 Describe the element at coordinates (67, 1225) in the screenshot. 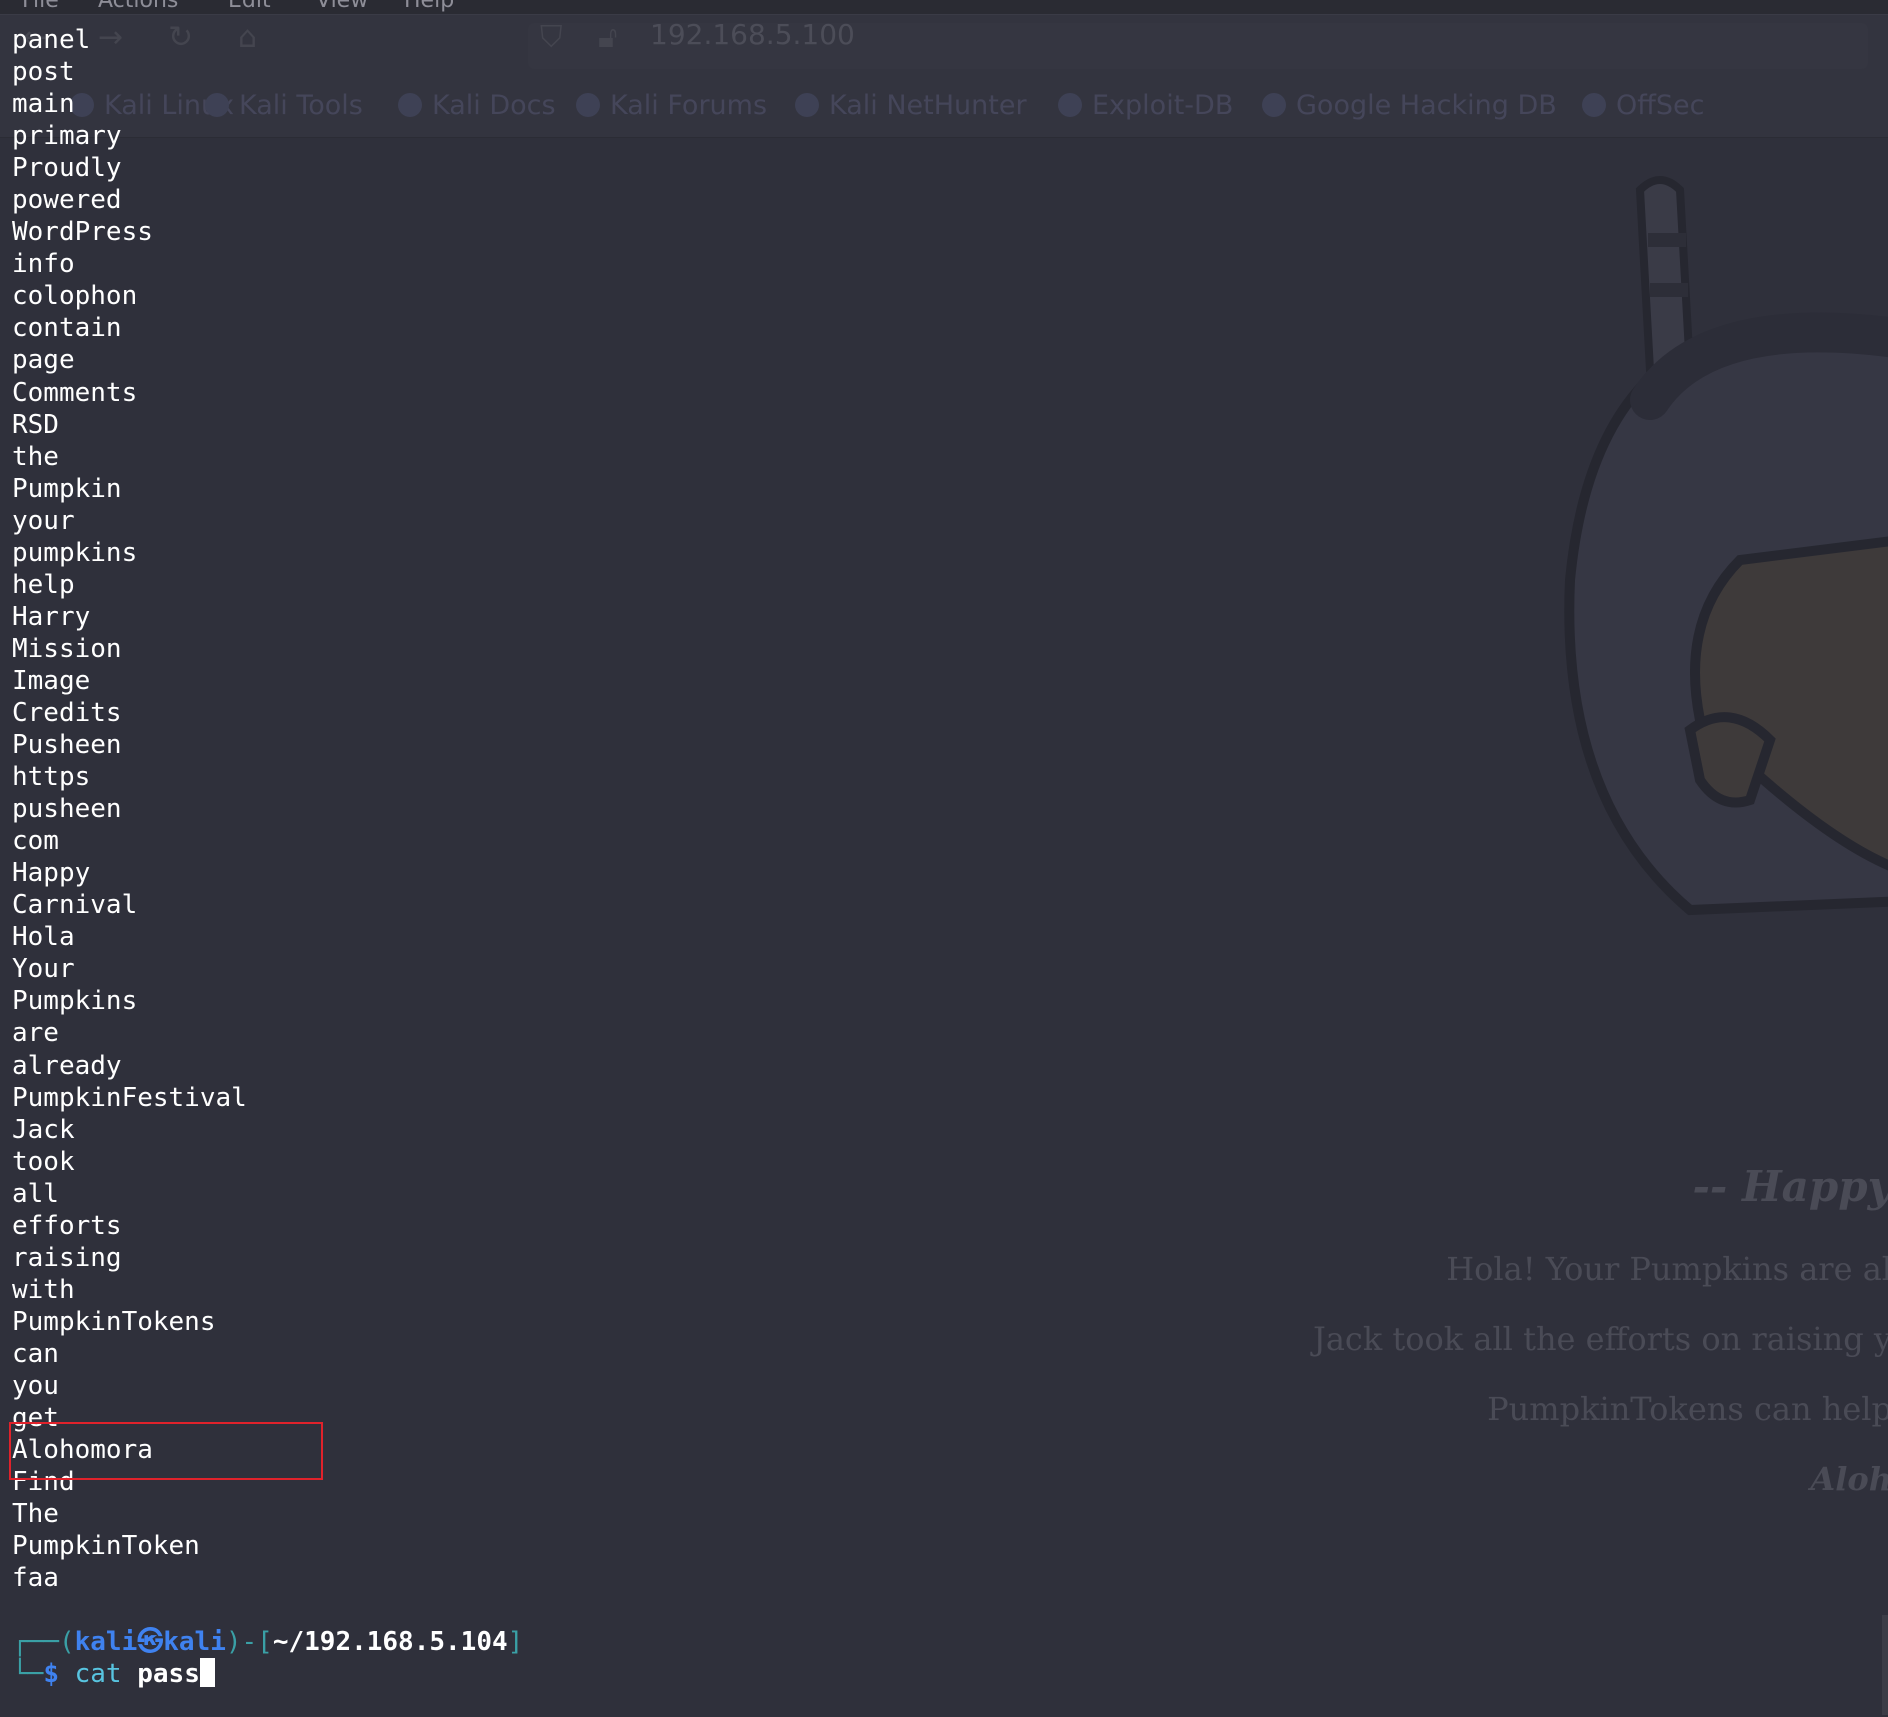

I see `terminal-output-line: efforts` at that location.